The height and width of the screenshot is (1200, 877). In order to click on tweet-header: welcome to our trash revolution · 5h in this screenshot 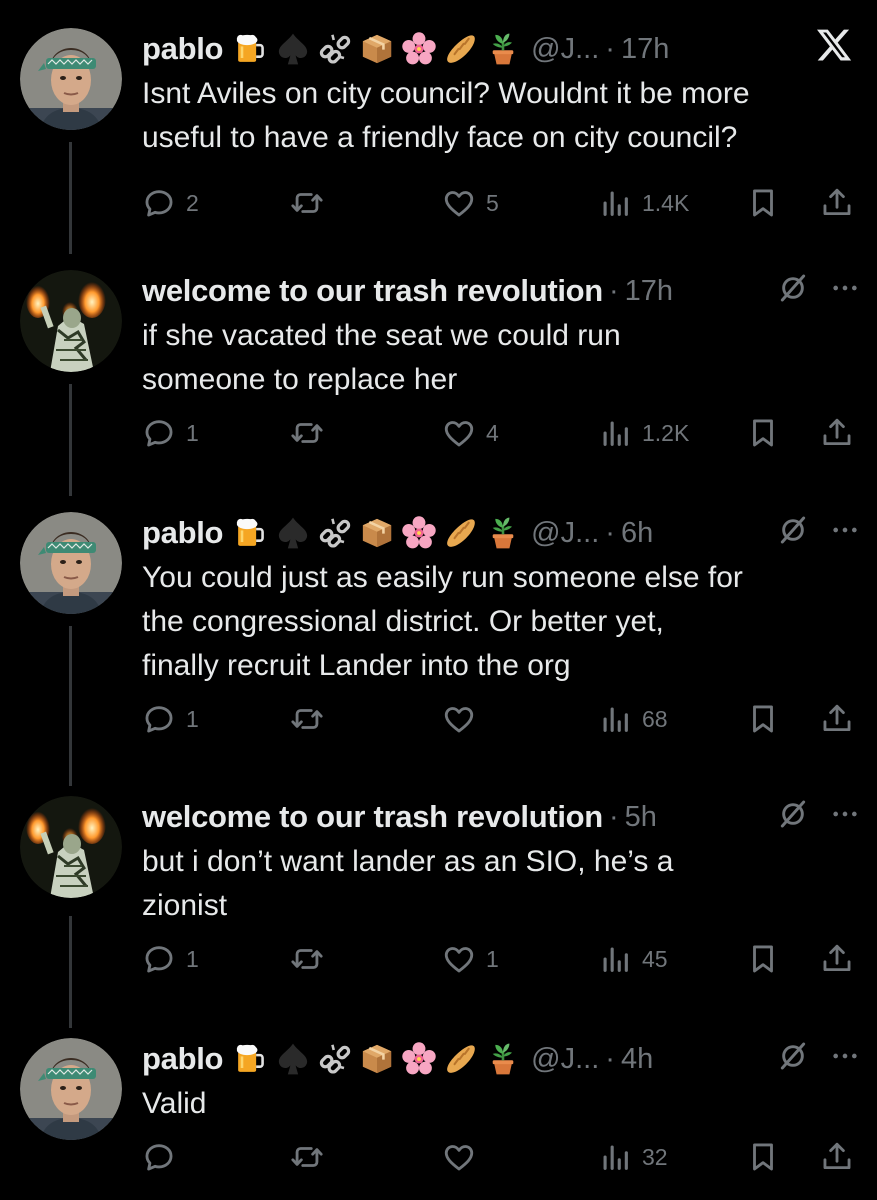, I will do `click(500, 817)`.